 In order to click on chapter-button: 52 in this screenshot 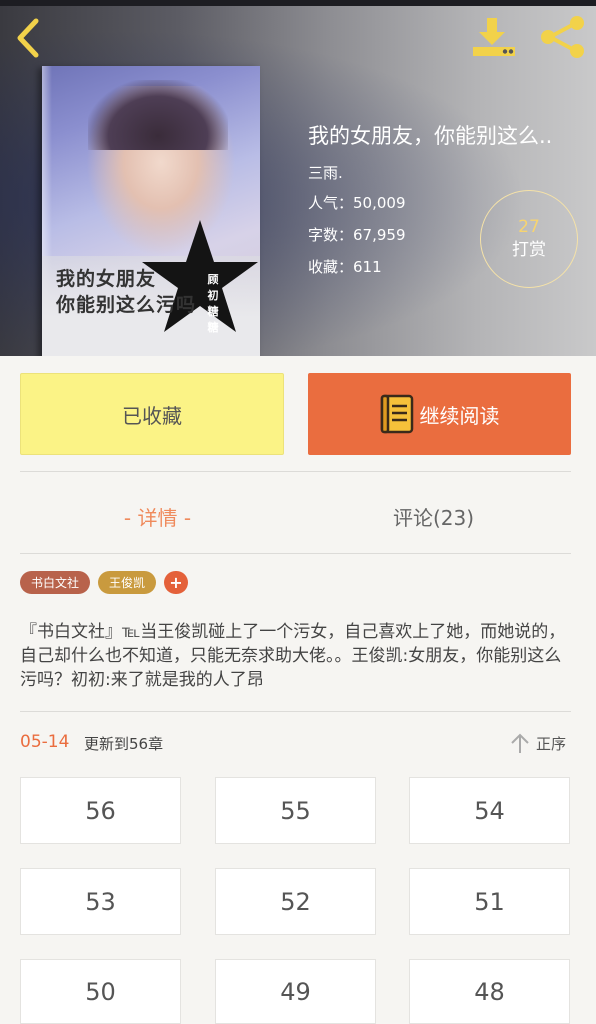, I will do `click(295, 901)`.